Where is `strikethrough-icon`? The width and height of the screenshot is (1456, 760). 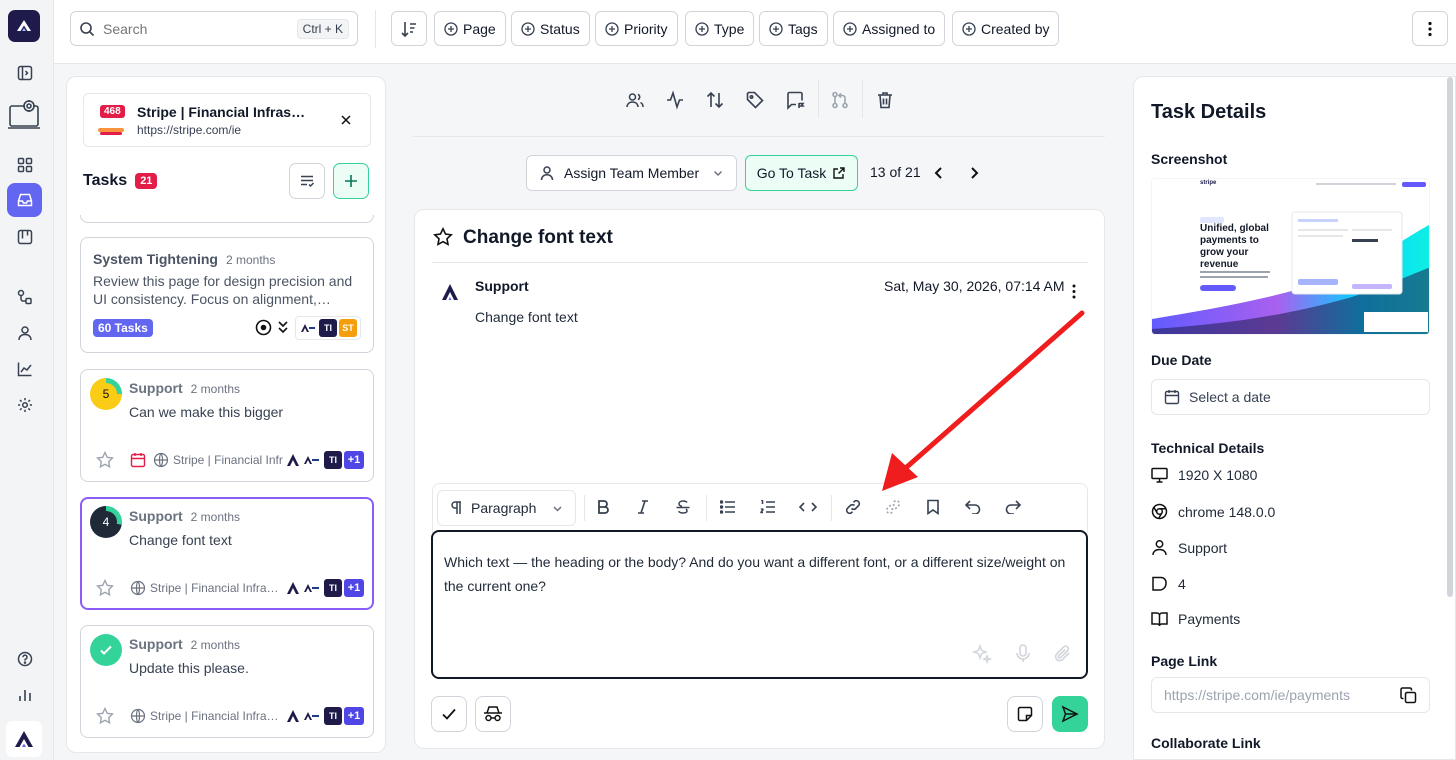 strikethrough-icon is located at coordinates (683, 507).